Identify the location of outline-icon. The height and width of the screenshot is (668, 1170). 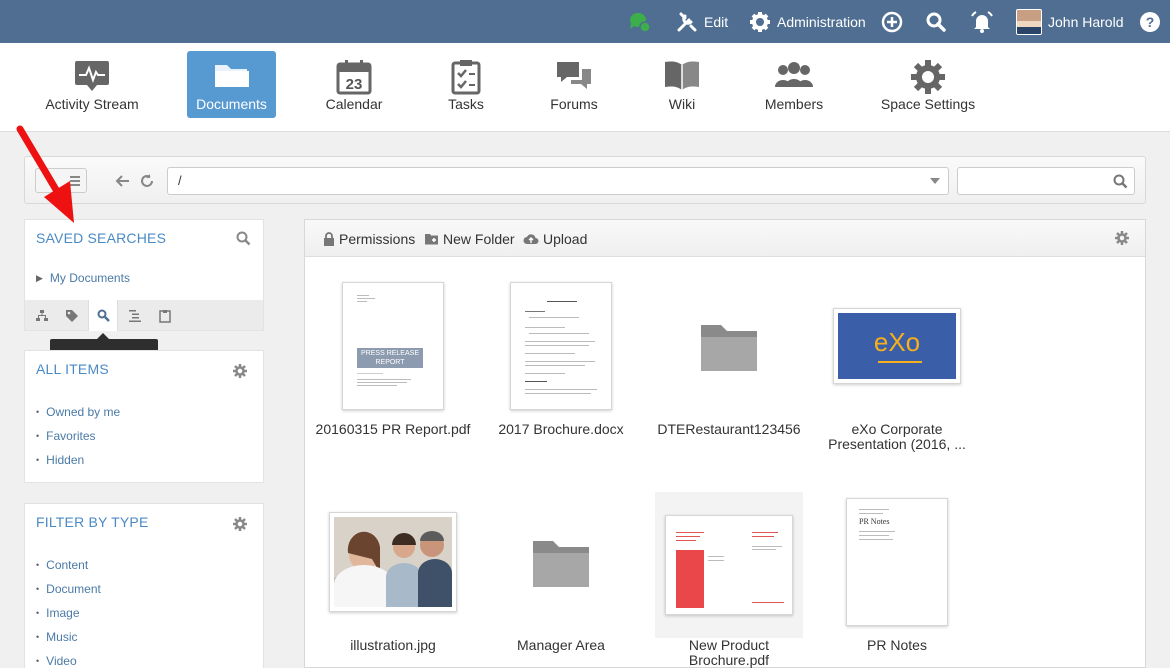
(135, 315).